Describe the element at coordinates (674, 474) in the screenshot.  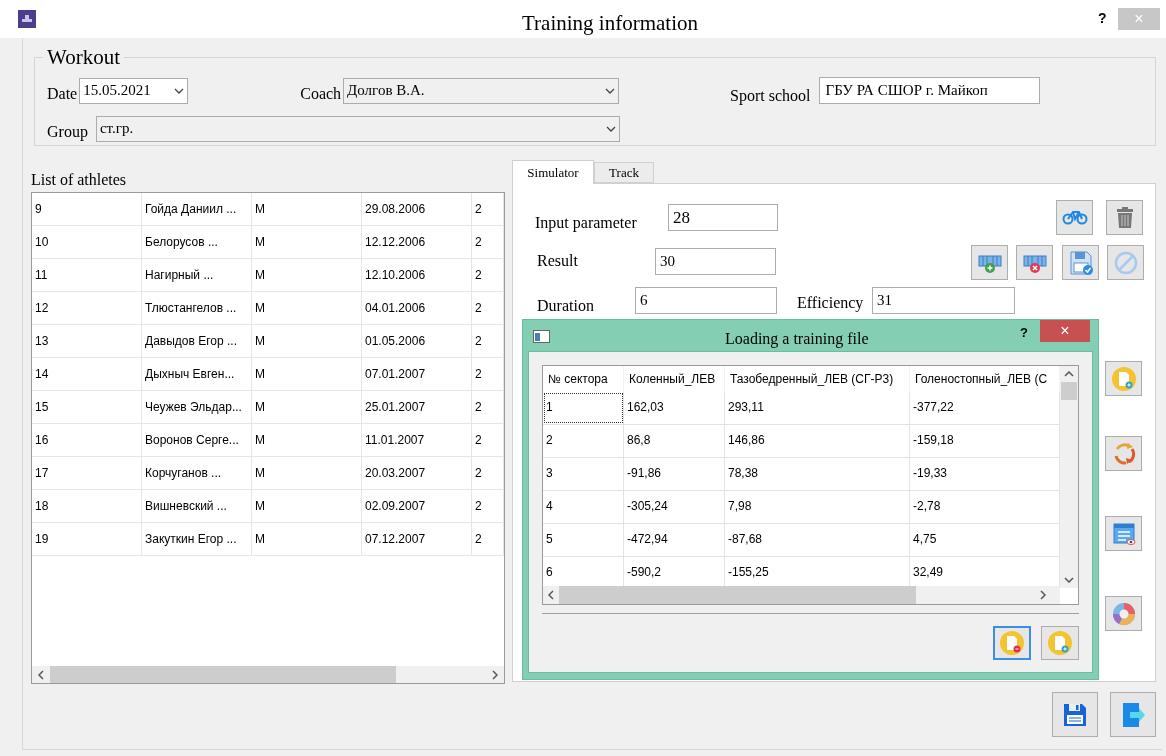
I see `table-cell: -91,86` at that location.